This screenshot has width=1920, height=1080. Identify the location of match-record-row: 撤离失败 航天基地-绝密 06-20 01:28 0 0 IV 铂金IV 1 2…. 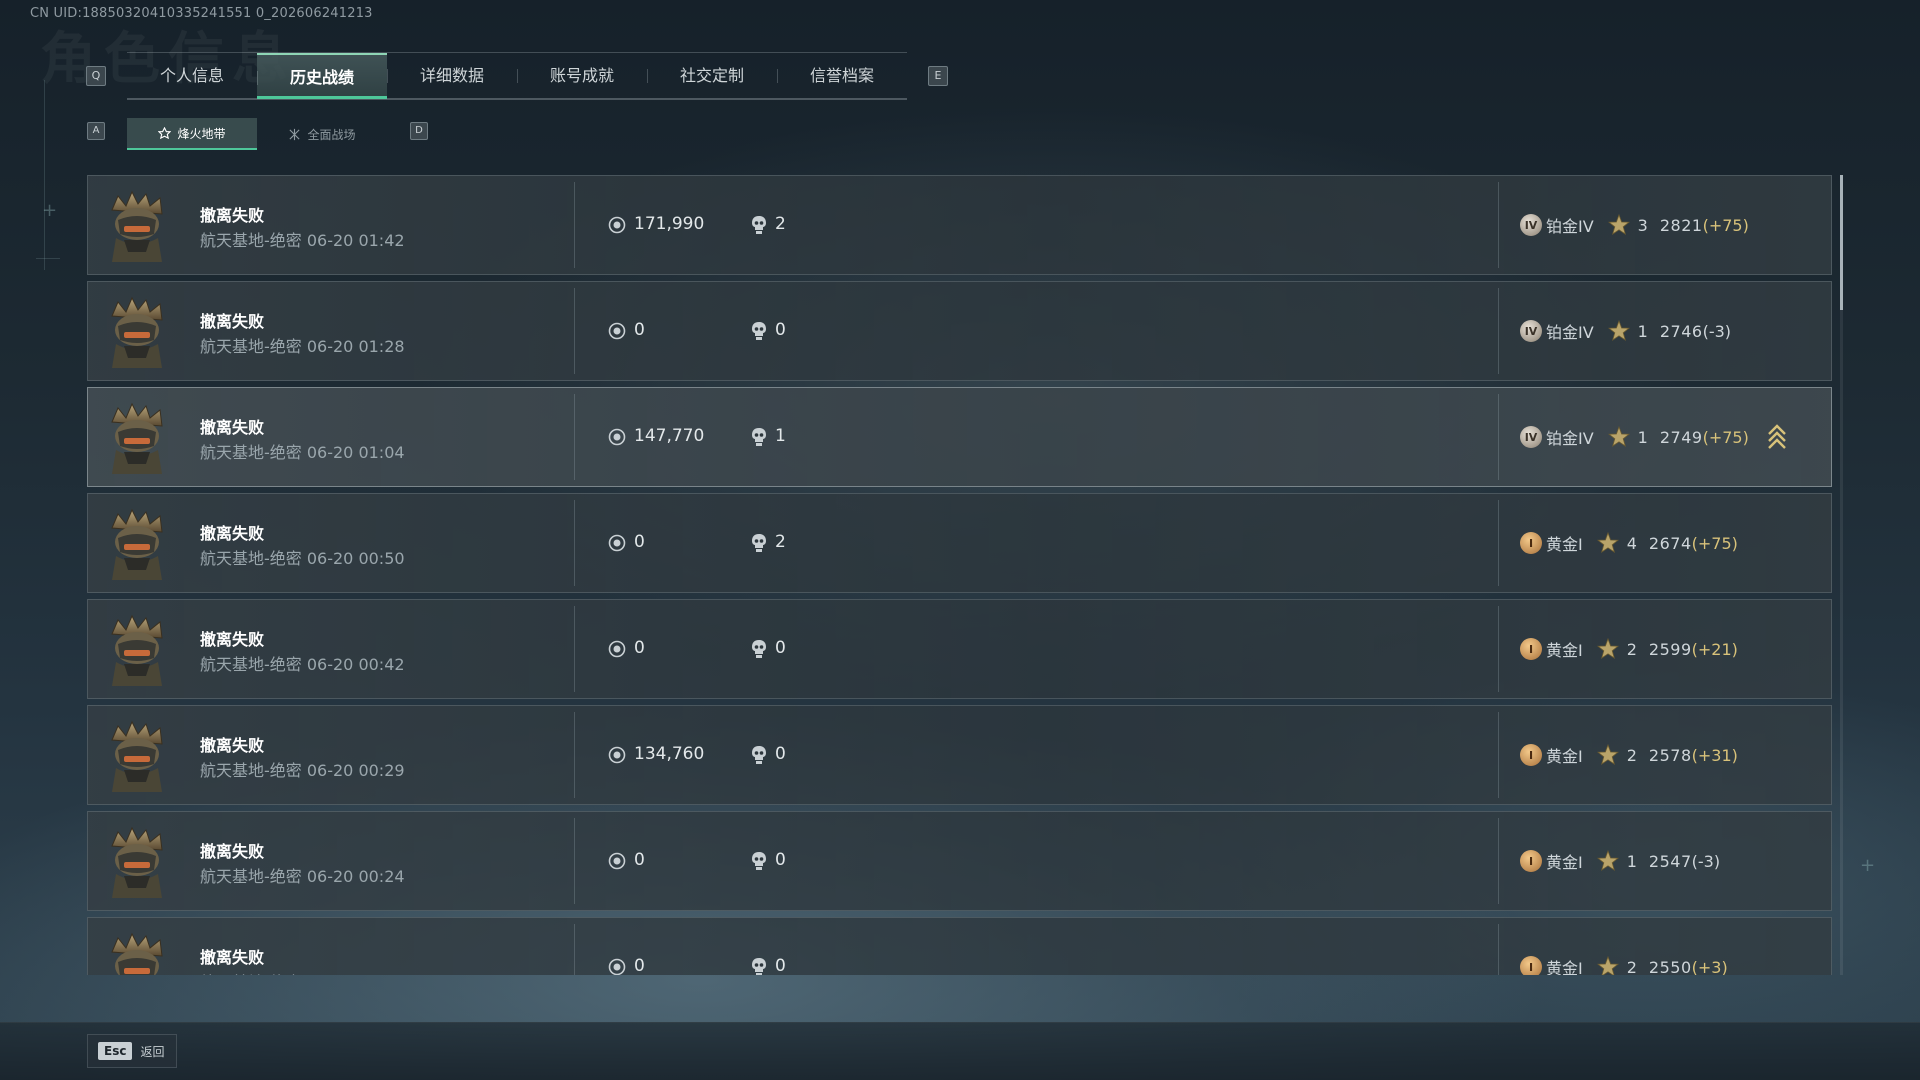
(959, 331).